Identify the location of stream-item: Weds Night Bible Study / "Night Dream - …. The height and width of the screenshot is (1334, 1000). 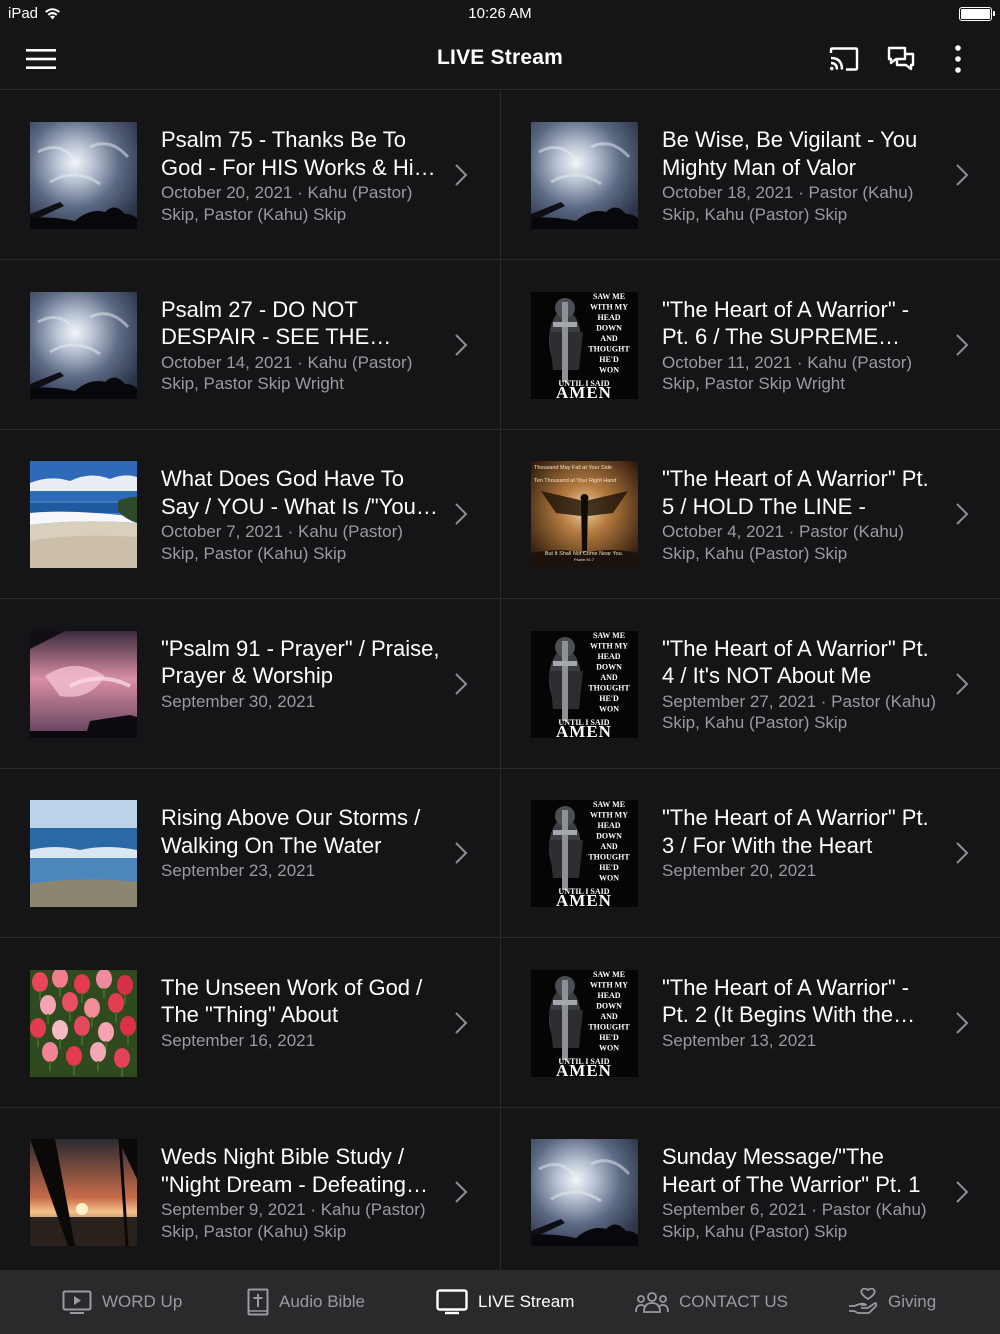
(250, 1192).